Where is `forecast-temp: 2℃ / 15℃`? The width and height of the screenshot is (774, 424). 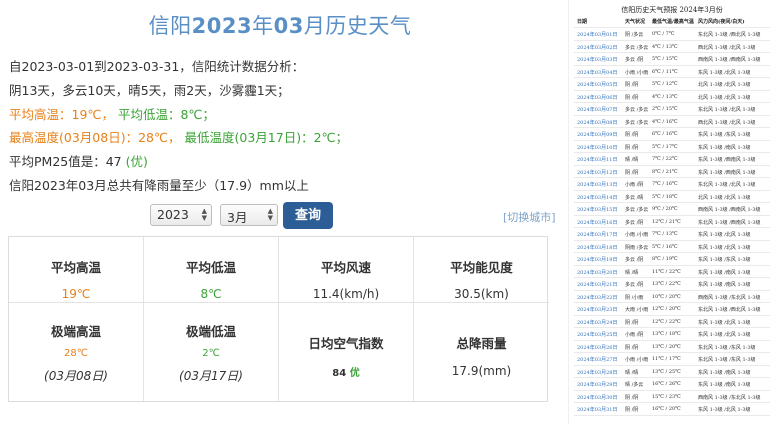
forecast-temp: 2℃ / 15℃ is located at coordinates (665, 109).